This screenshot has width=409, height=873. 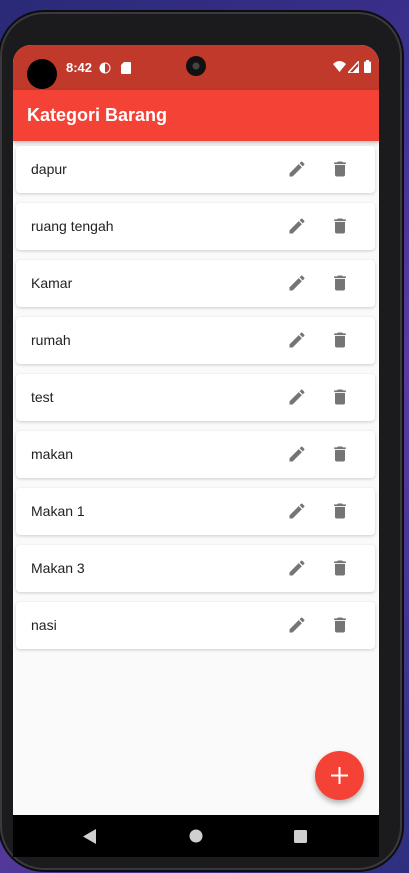 I want to click on list-item: Makan 1, so click(x=195, y=511).